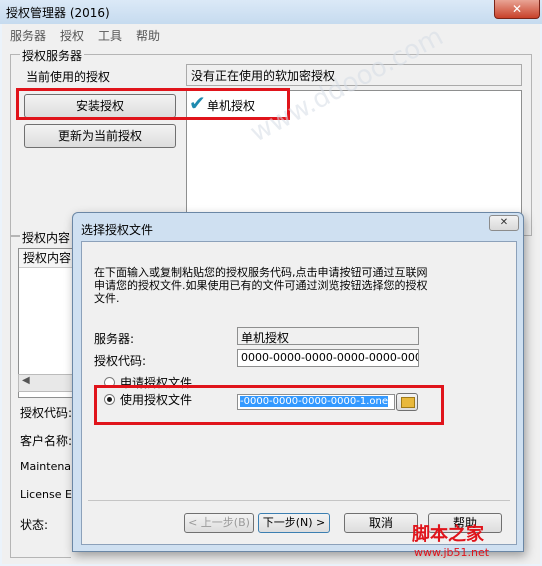 The width and height of the screenshot is (542, 566). What do you see at coordinates (34, 525) in the screenshot?
I see `status-field-label: 状态:` at bounding box center [34, 525].